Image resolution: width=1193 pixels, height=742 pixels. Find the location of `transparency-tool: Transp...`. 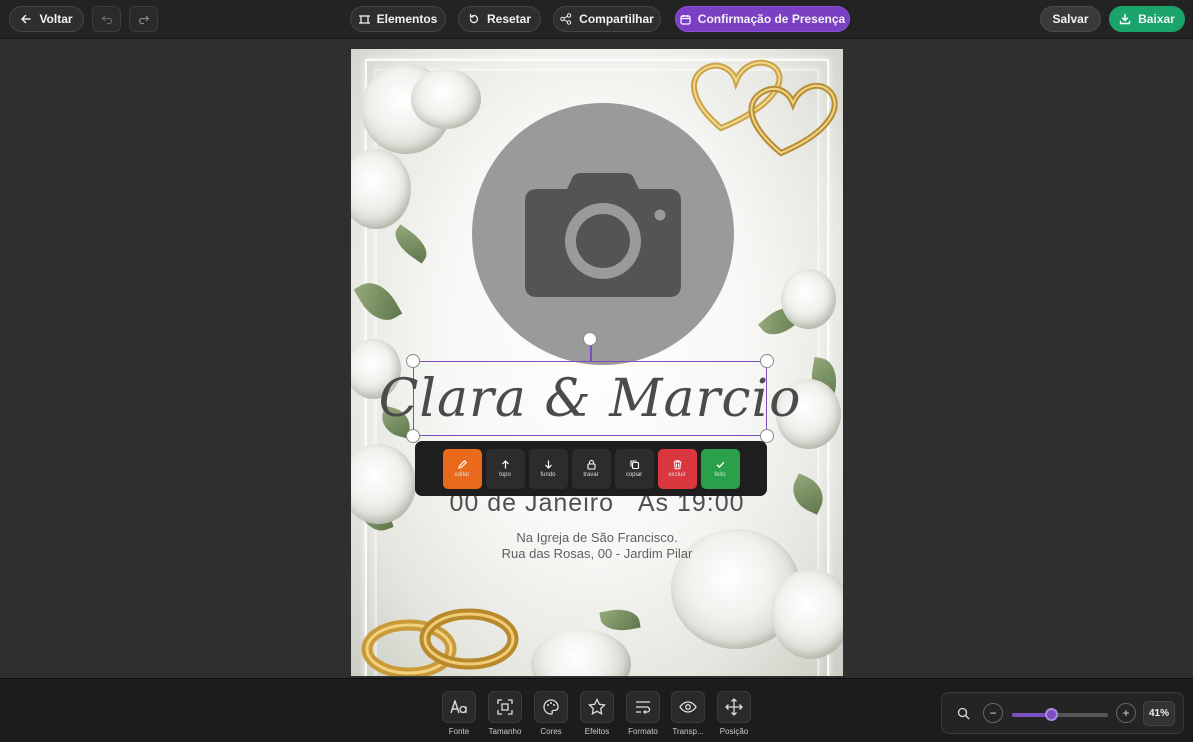

transparency-tool: Transp... is located at coordinates (688, 713).